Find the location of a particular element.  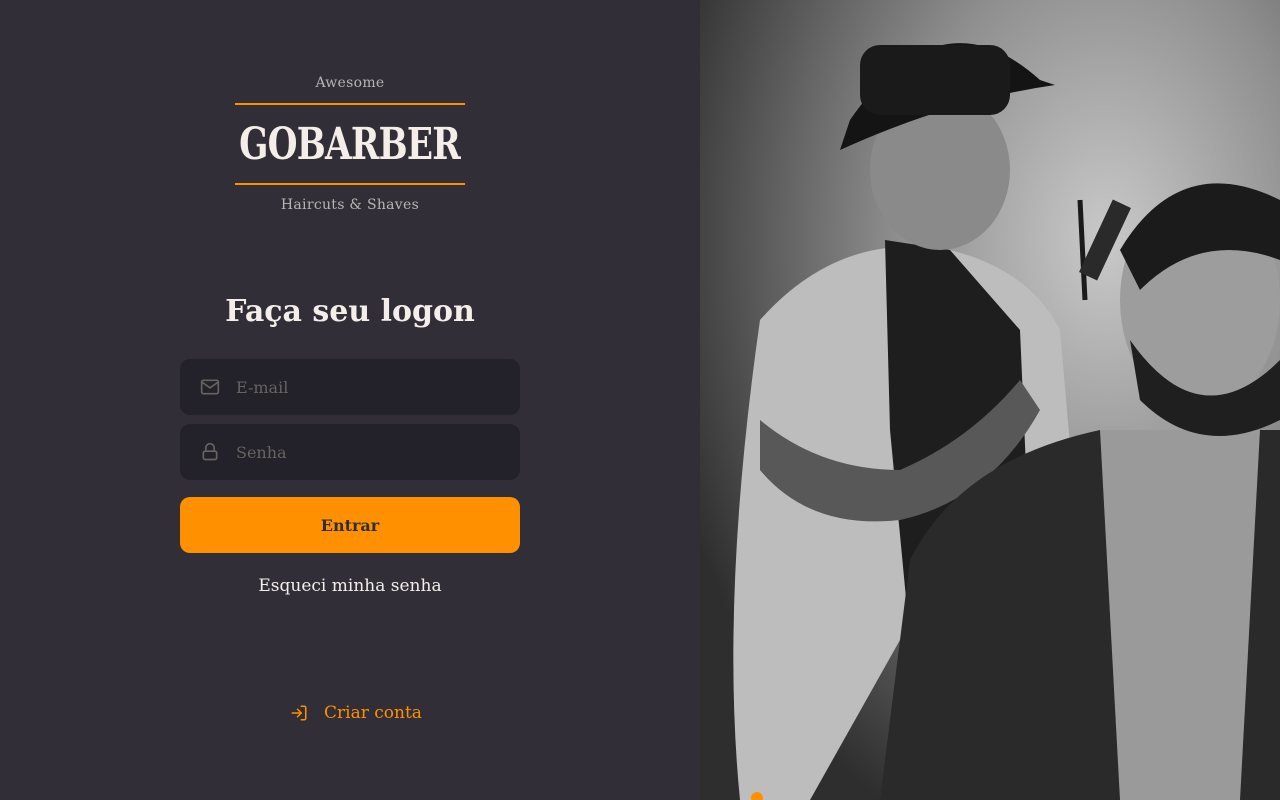

logo-tagline-bottom: Haircuts & Shaves is located at coordinates (350, 205).